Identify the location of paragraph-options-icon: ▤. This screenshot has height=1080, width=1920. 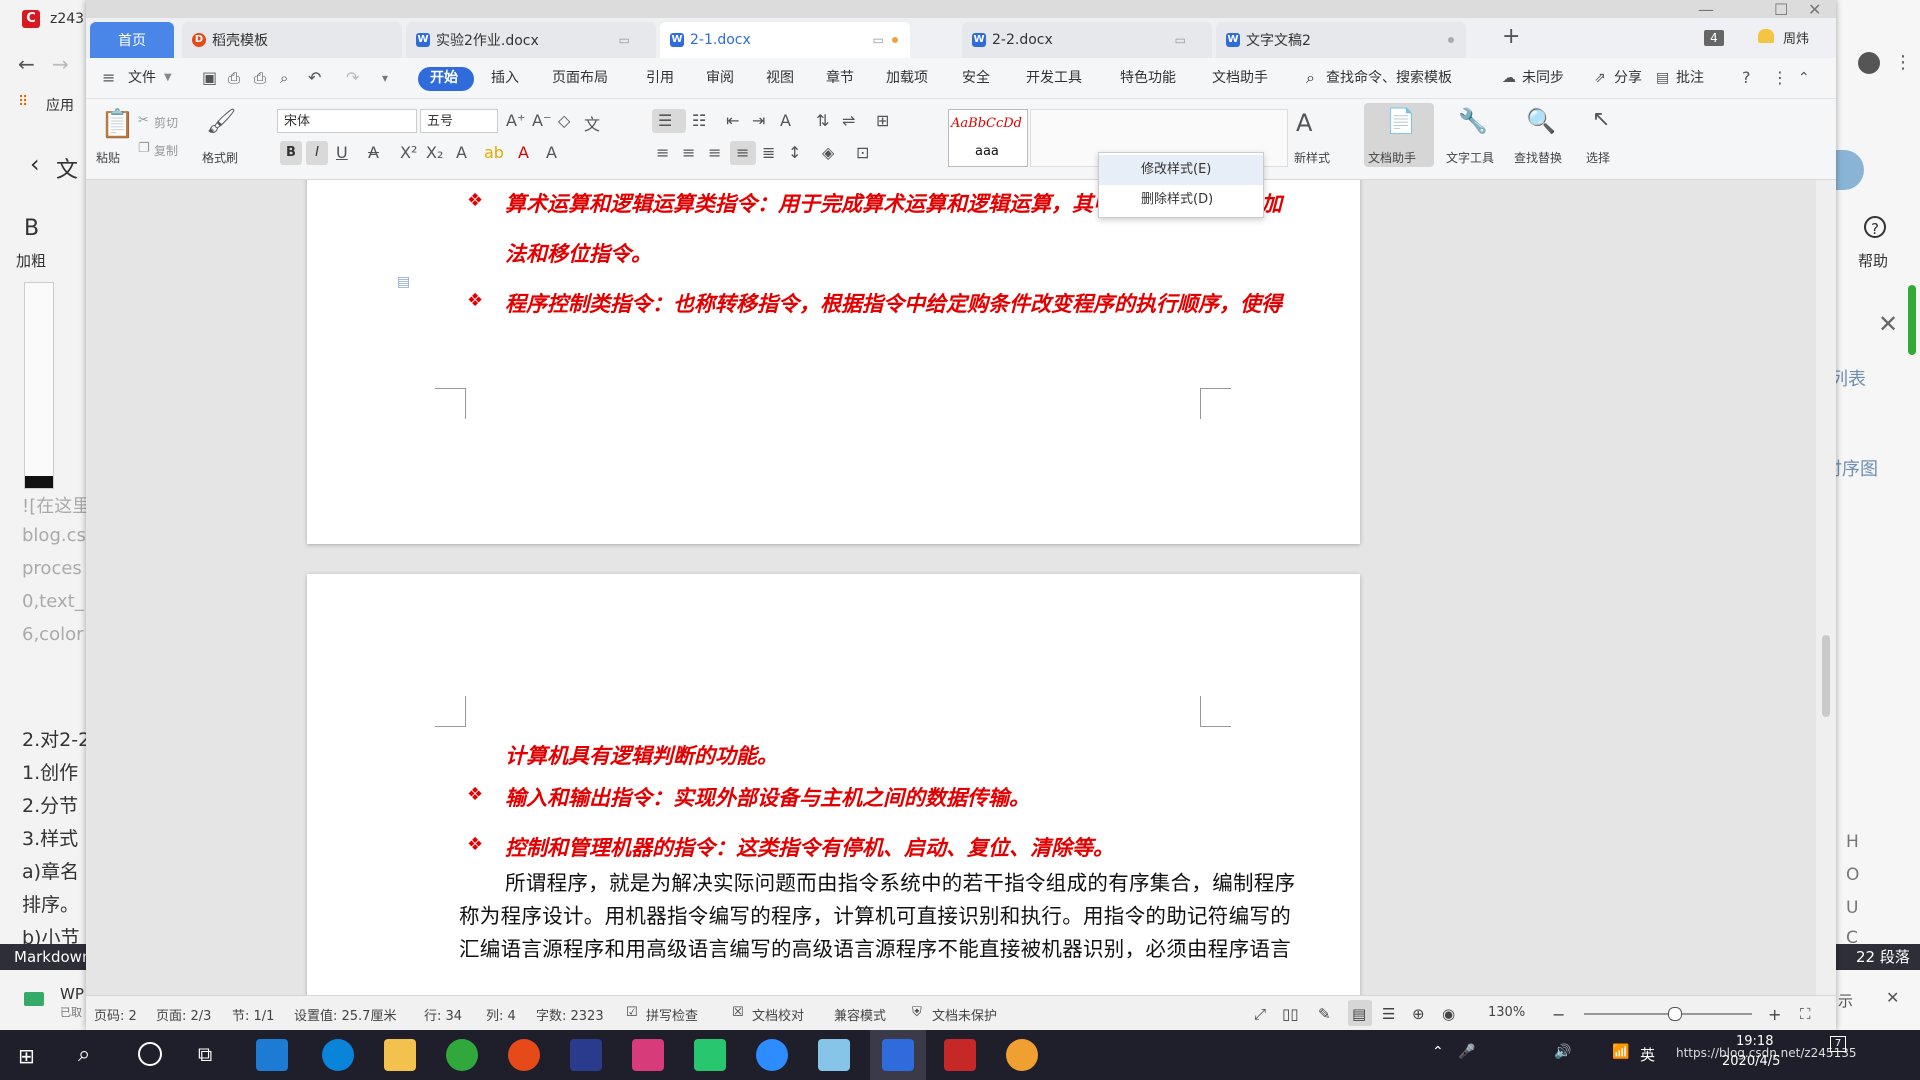
(403, 282).